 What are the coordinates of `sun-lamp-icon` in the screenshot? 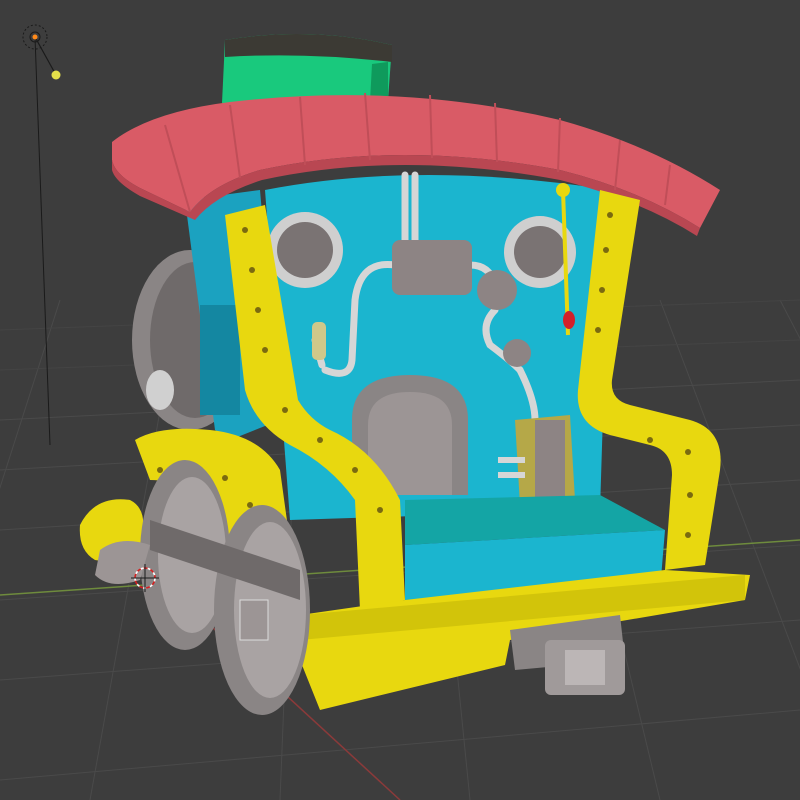 It's located at (41, 235).